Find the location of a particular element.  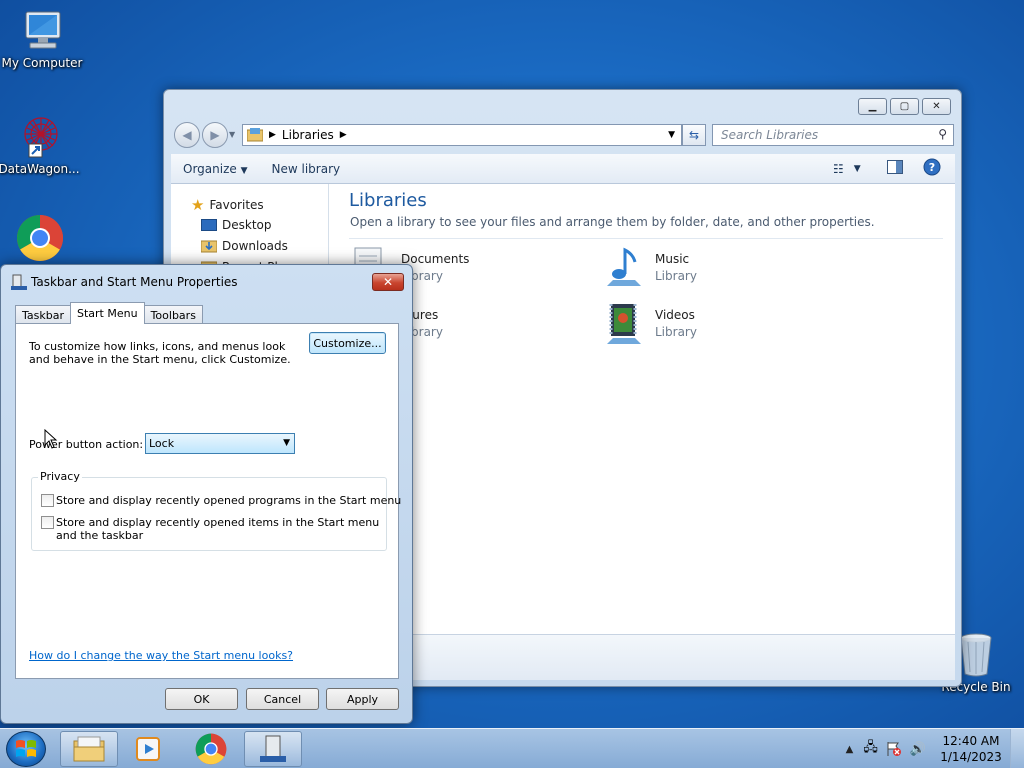

system-tray: ▲ 🖧 🔊 12:40 AM 1/14/2023 is located at coordinates (935, 748).